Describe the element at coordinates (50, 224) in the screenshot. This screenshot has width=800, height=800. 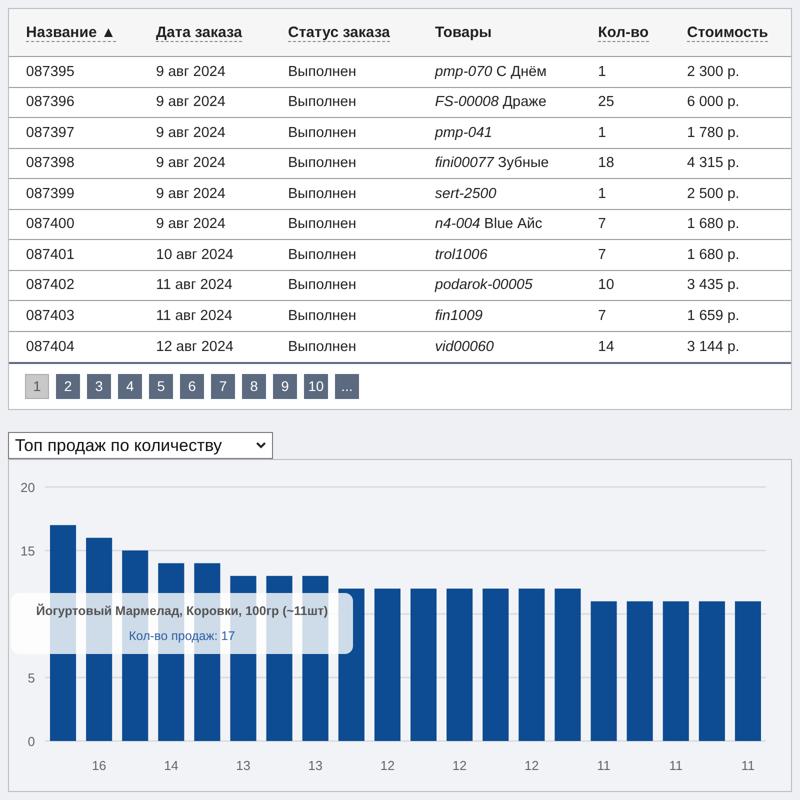
I see `table-cell: 087400` at that location.